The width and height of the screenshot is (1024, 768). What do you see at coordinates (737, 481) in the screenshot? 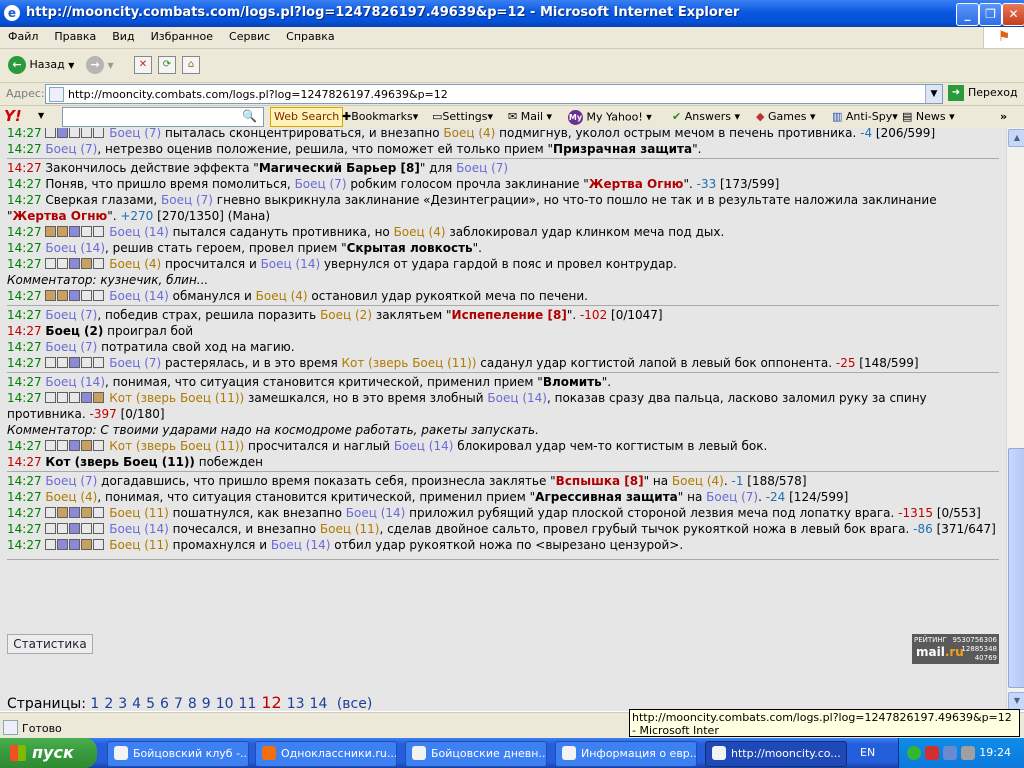
I see `damage-value: -1` at bounding box center [737, 481].